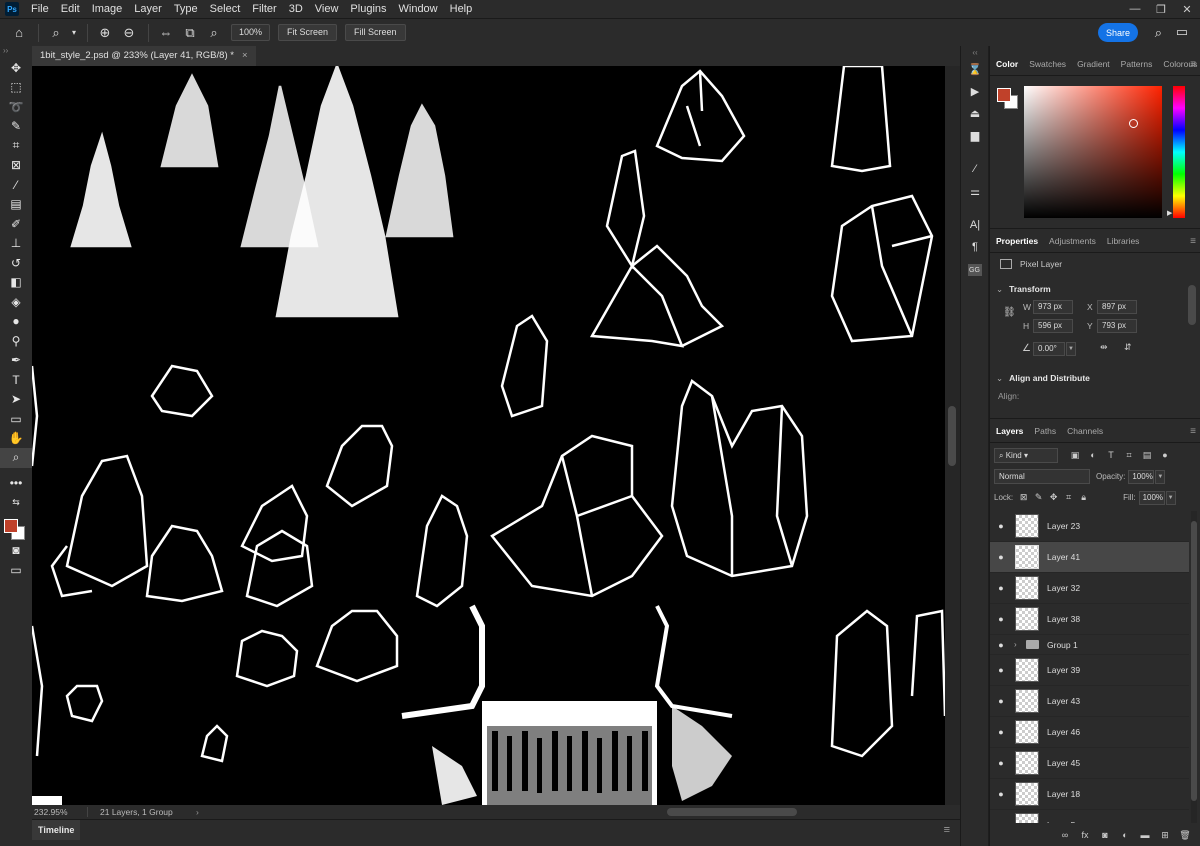 The image size is (1200, 846). What do you see at coordinates (1089, 701) in the screenshot?
I see `layer-row: ● Layer 43` at bounding box center [1089, 701].